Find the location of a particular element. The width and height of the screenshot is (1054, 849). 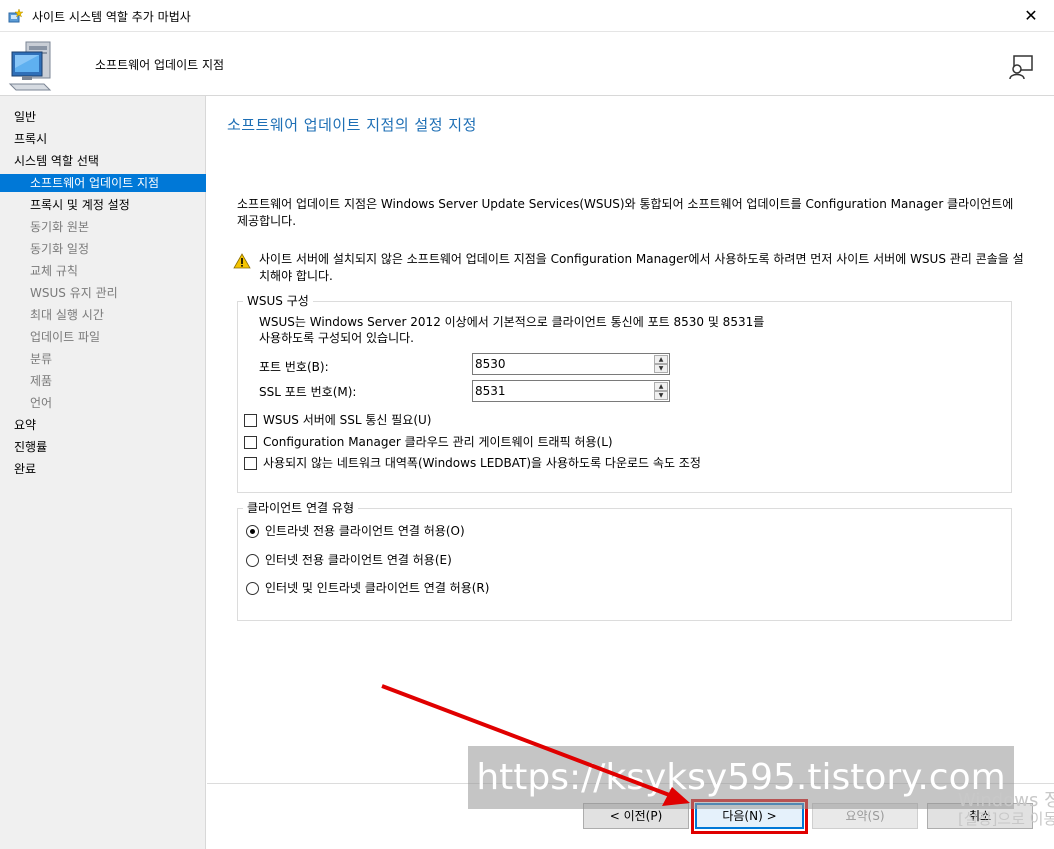

blog-watermark: https://ksyksy595.tistory.com is located at coordinates (741, 777).